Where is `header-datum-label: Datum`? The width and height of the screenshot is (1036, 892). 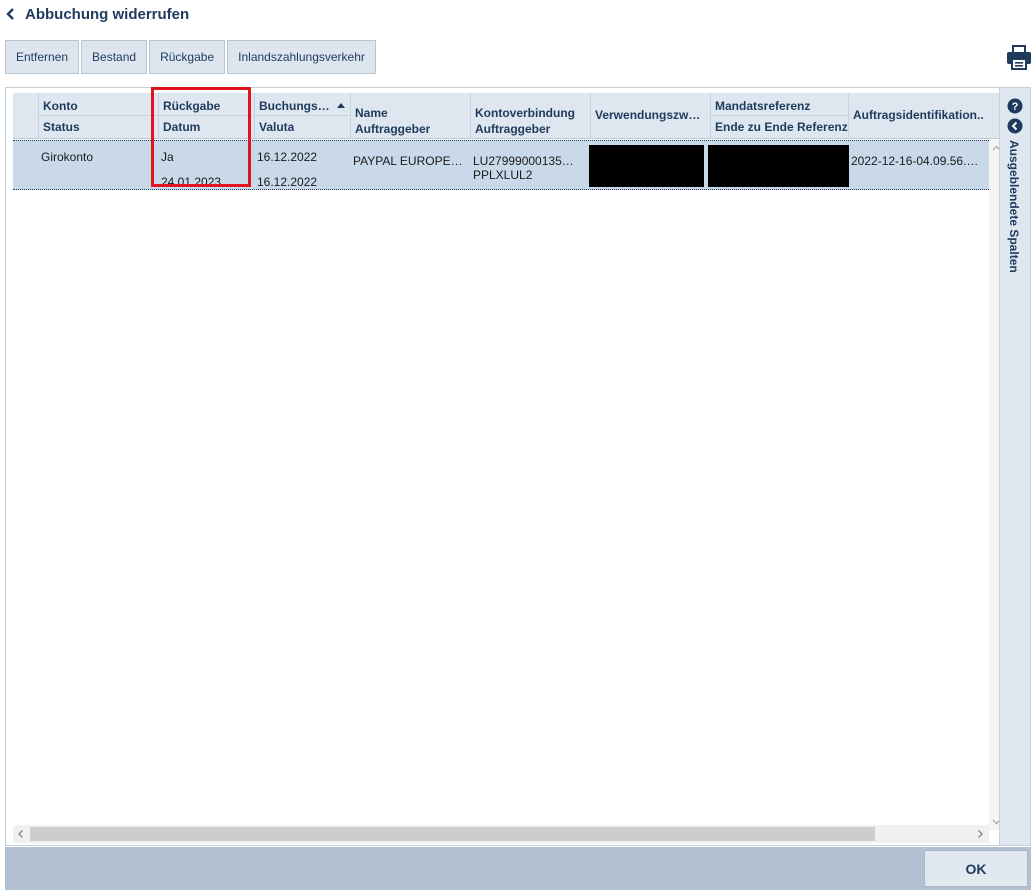
header-datum-label: Datum is located at coordinates (182, 127).